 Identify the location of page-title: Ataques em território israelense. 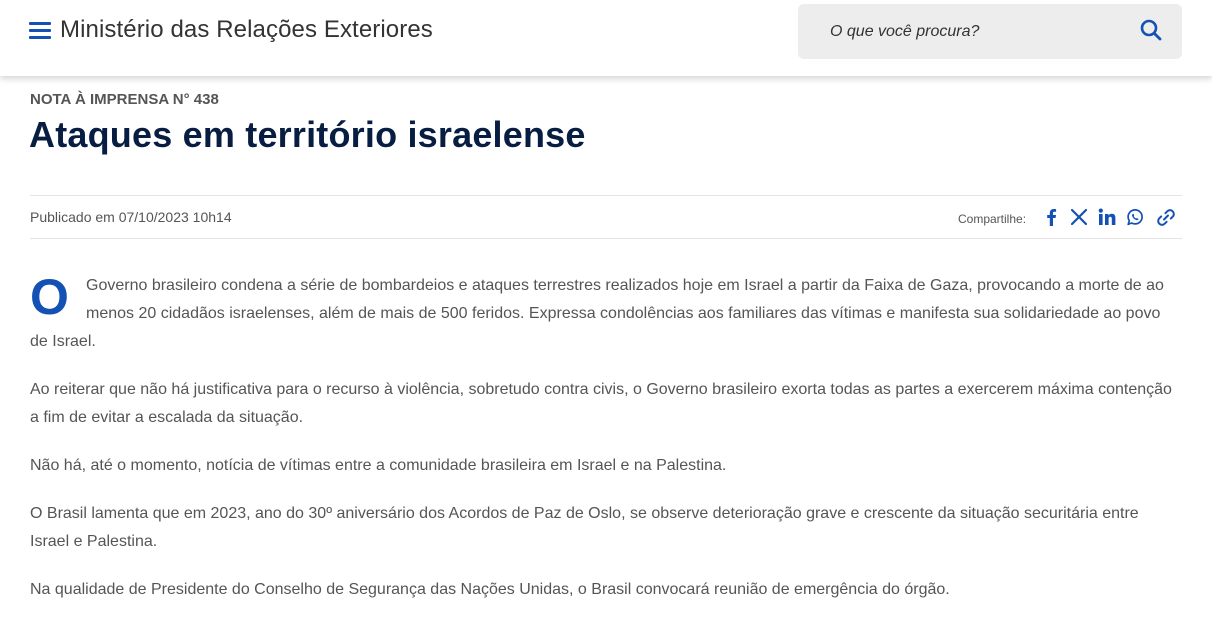
(307, 134).